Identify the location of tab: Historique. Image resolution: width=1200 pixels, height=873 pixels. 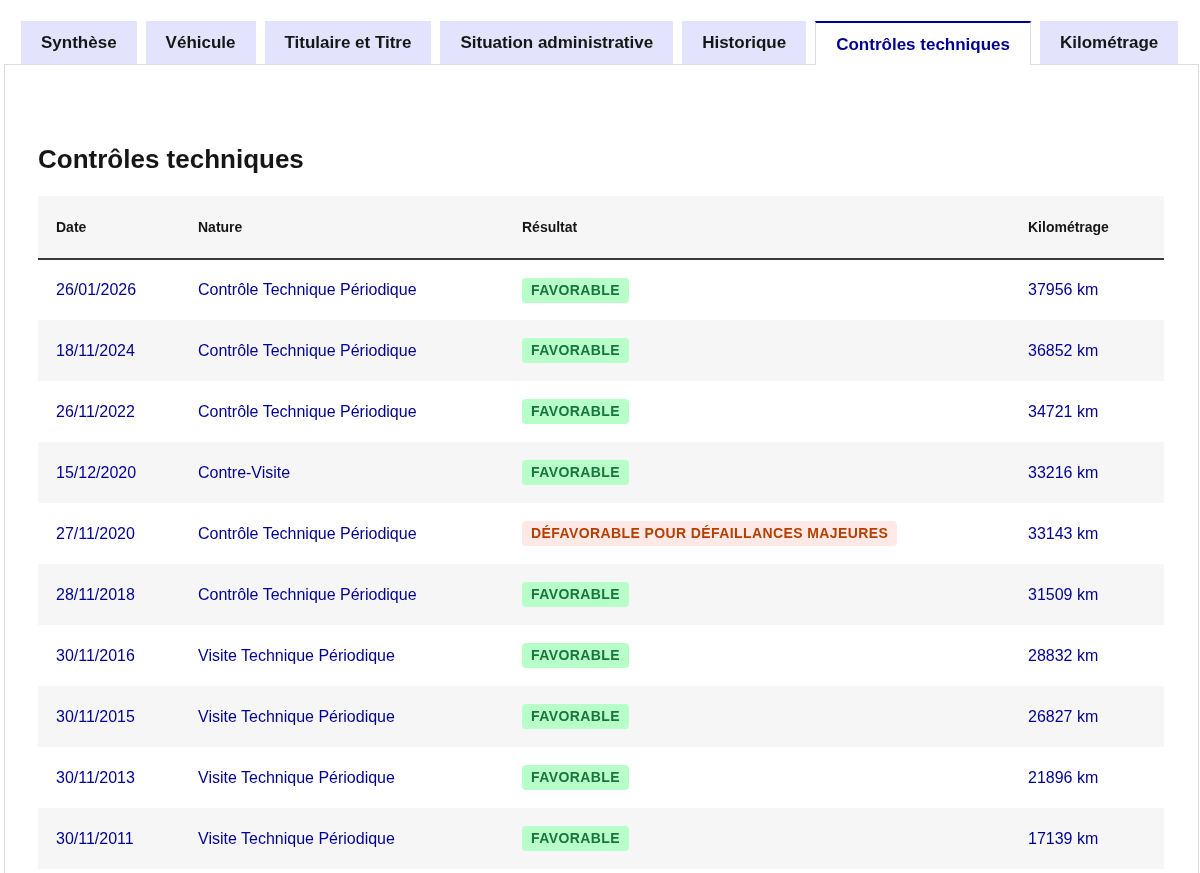
(744, 42).